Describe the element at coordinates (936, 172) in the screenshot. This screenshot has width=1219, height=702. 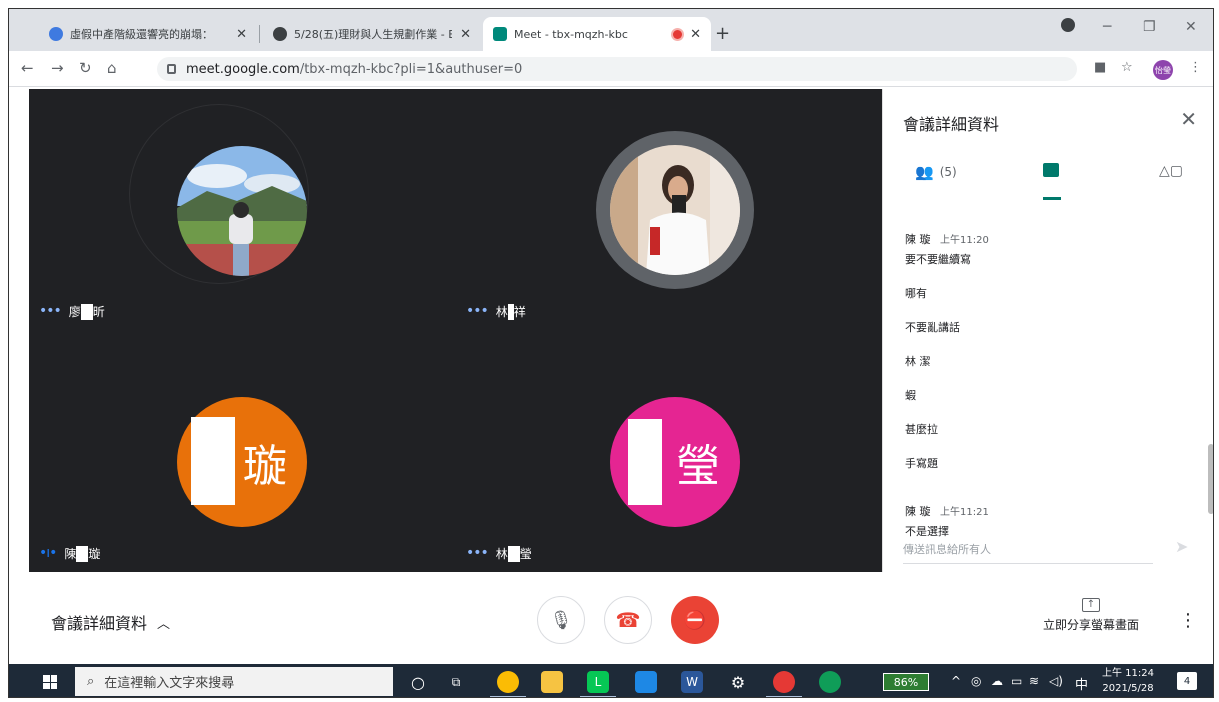
I see `tab-people: 👥 (5)` at that location.